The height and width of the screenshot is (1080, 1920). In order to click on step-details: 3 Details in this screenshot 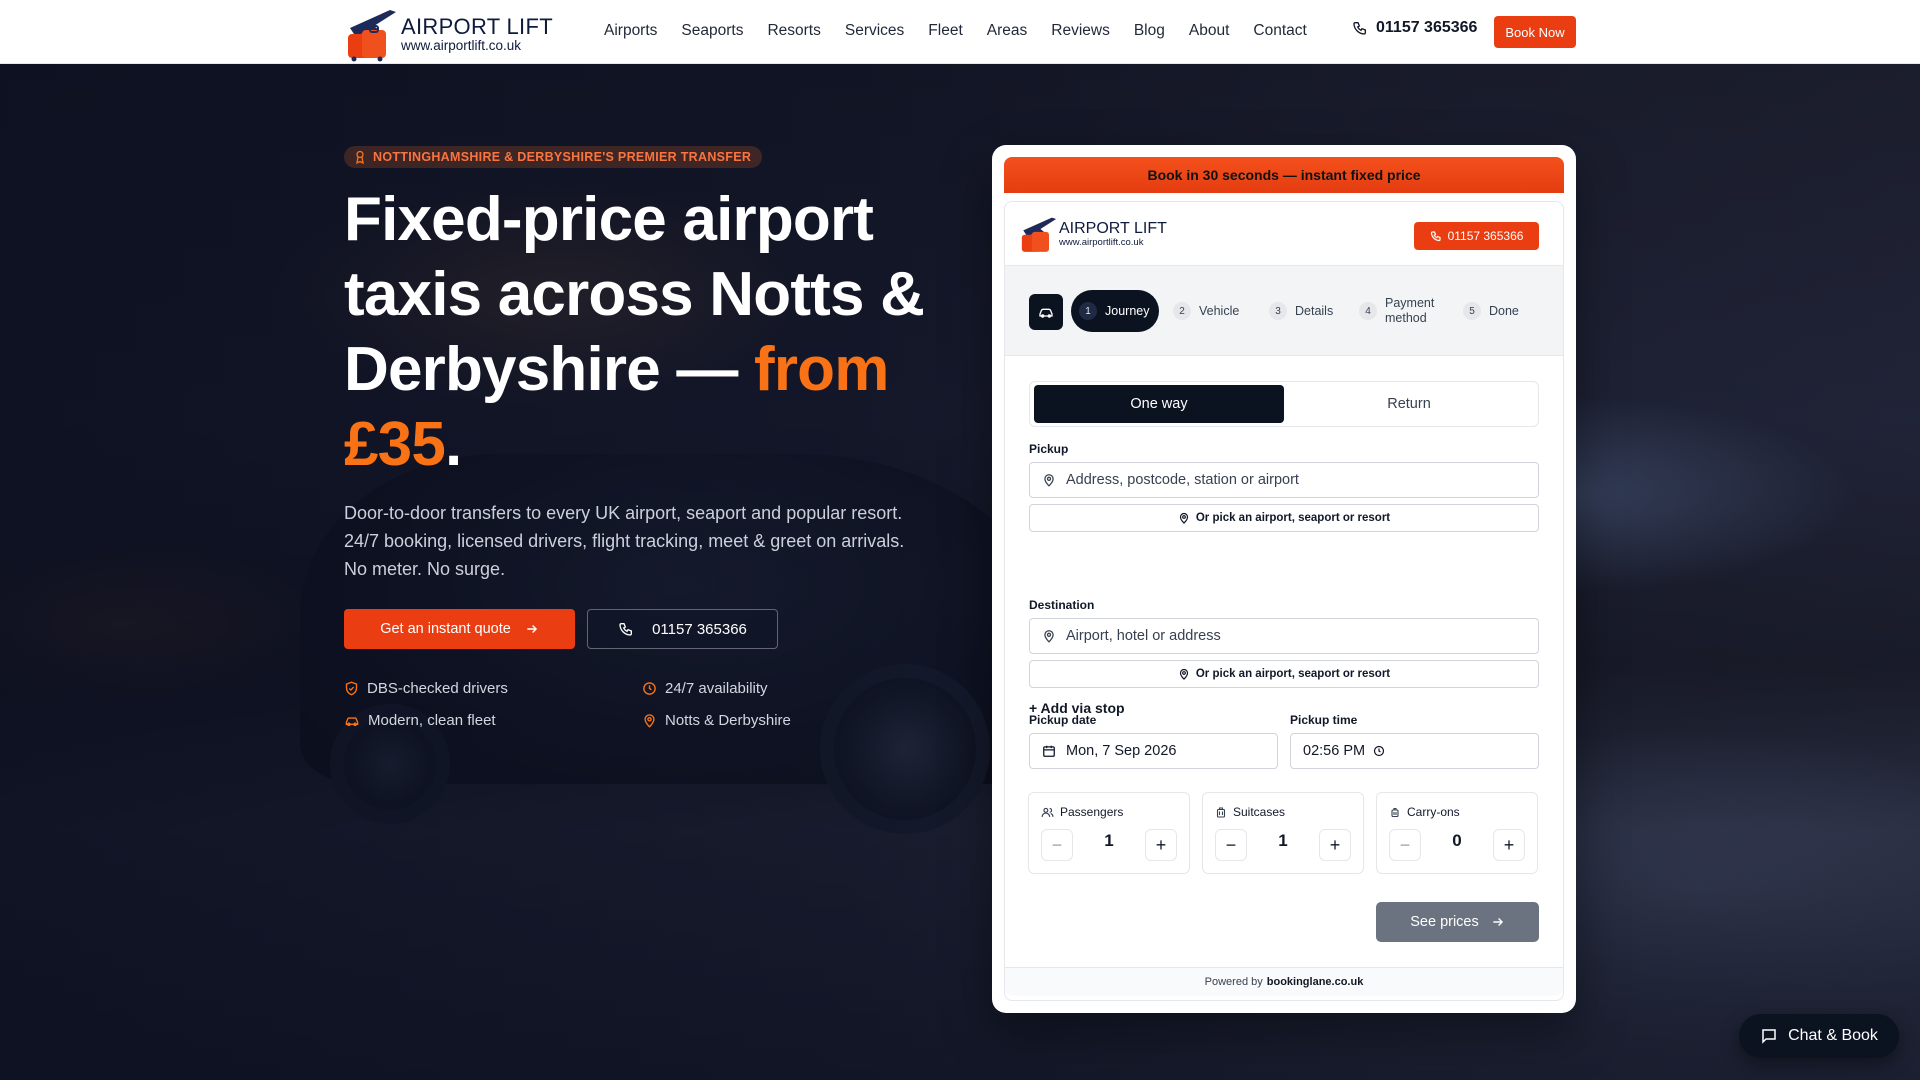, I will do `click(1301, 311)`.